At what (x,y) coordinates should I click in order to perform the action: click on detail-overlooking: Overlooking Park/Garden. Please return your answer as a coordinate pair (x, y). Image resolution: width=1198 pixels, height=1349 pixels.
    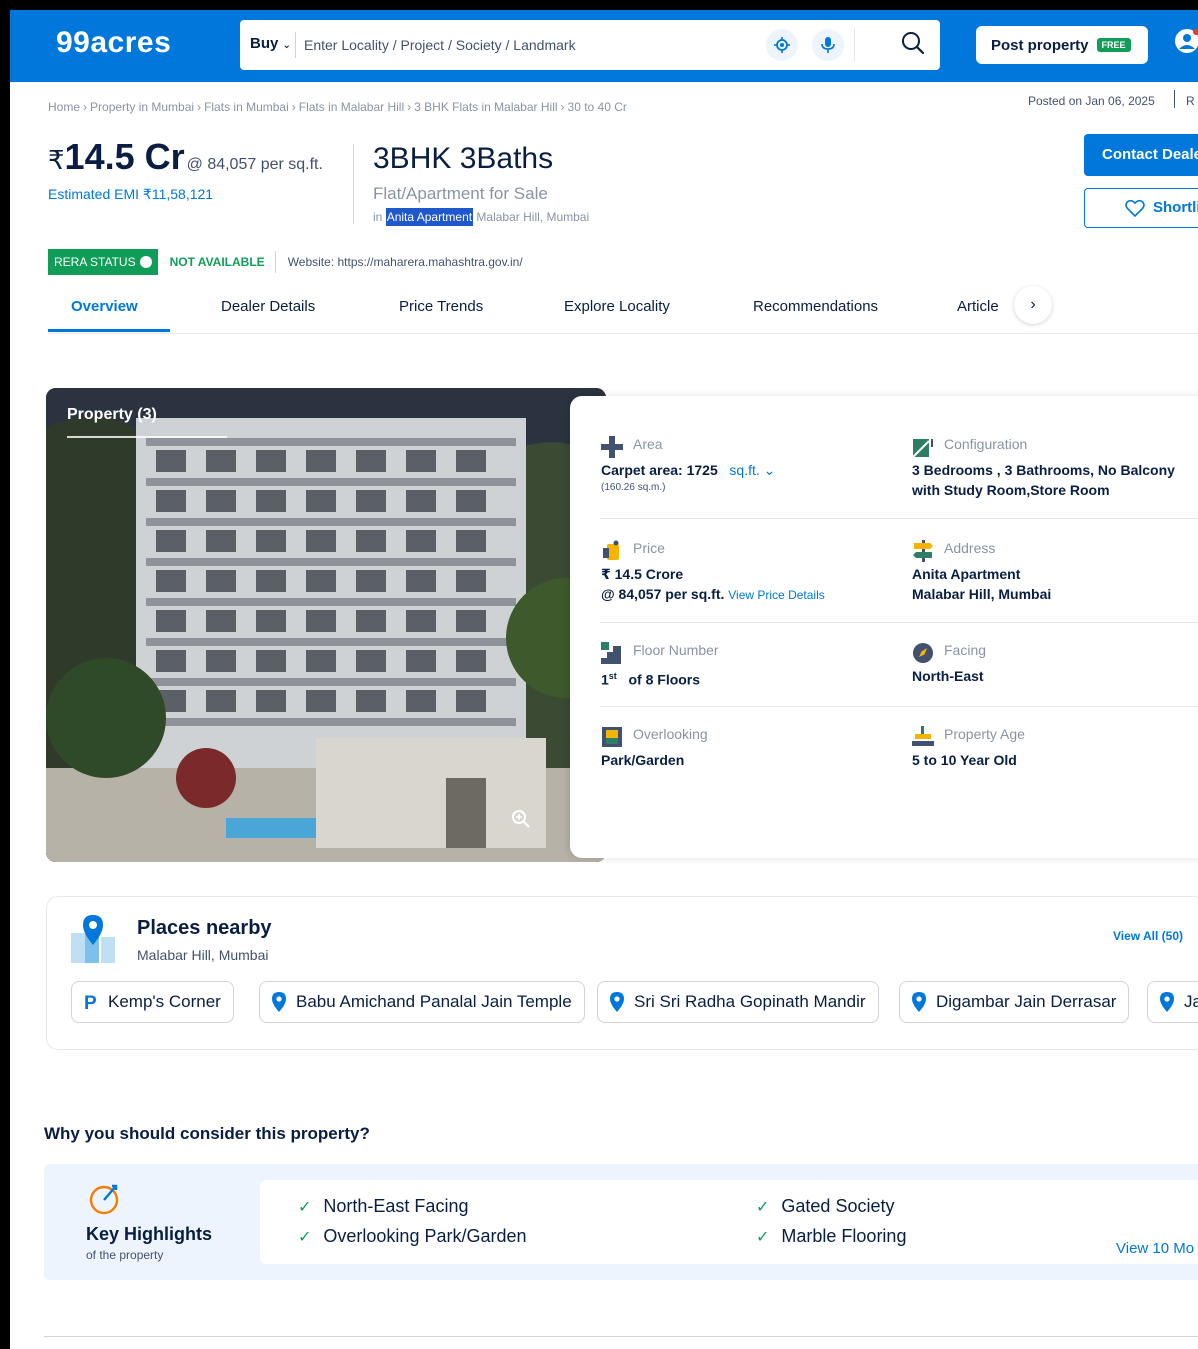
    Looking at the image, I should click on (751, 748).